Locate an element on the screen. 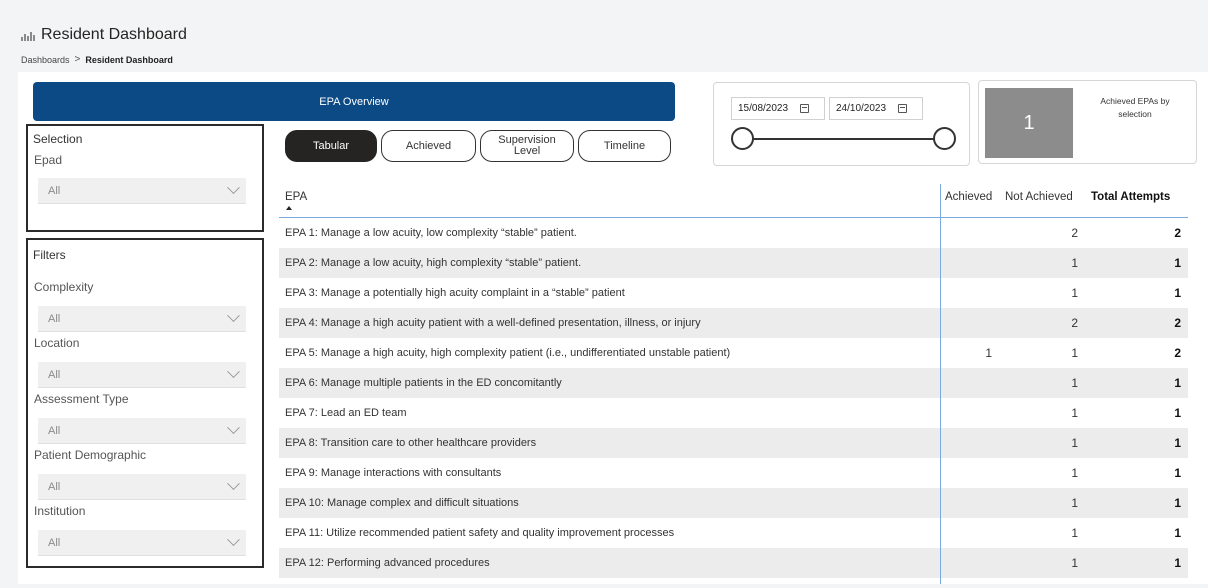  selection-panel: Selection Epad All is located at coordinates (145, 178).